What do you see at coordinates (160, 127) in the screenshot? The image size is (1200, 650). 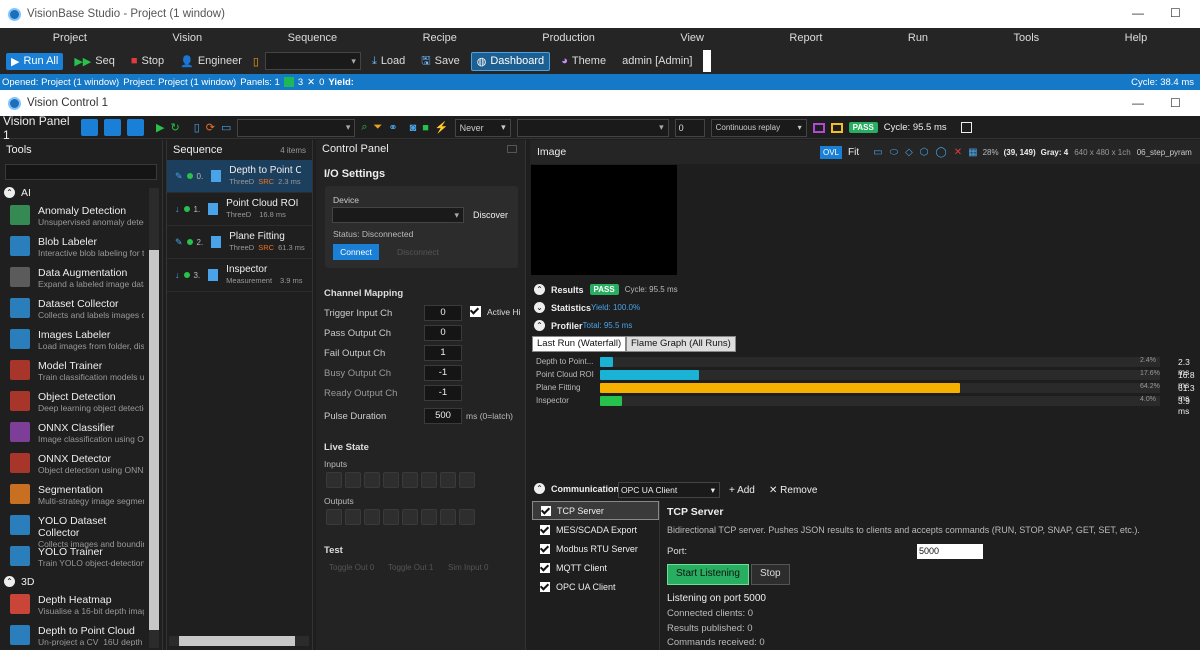 I see `run-icon: ▶` at bounding box center [160, 127].